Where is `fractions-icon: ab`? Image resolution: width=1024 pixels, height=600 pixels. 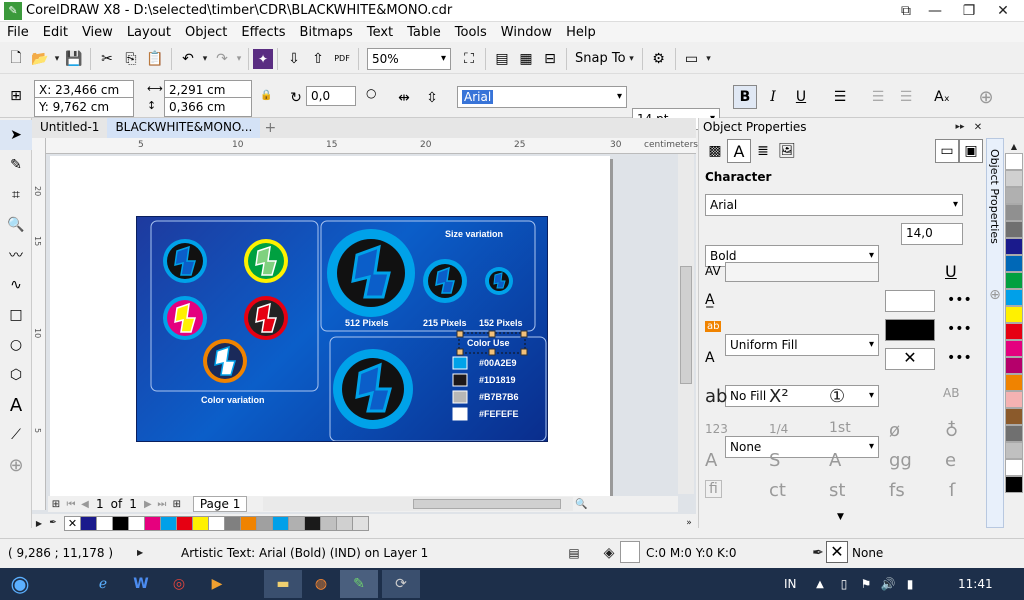
fractions-icon: ab is located at coordinates (716, 396).